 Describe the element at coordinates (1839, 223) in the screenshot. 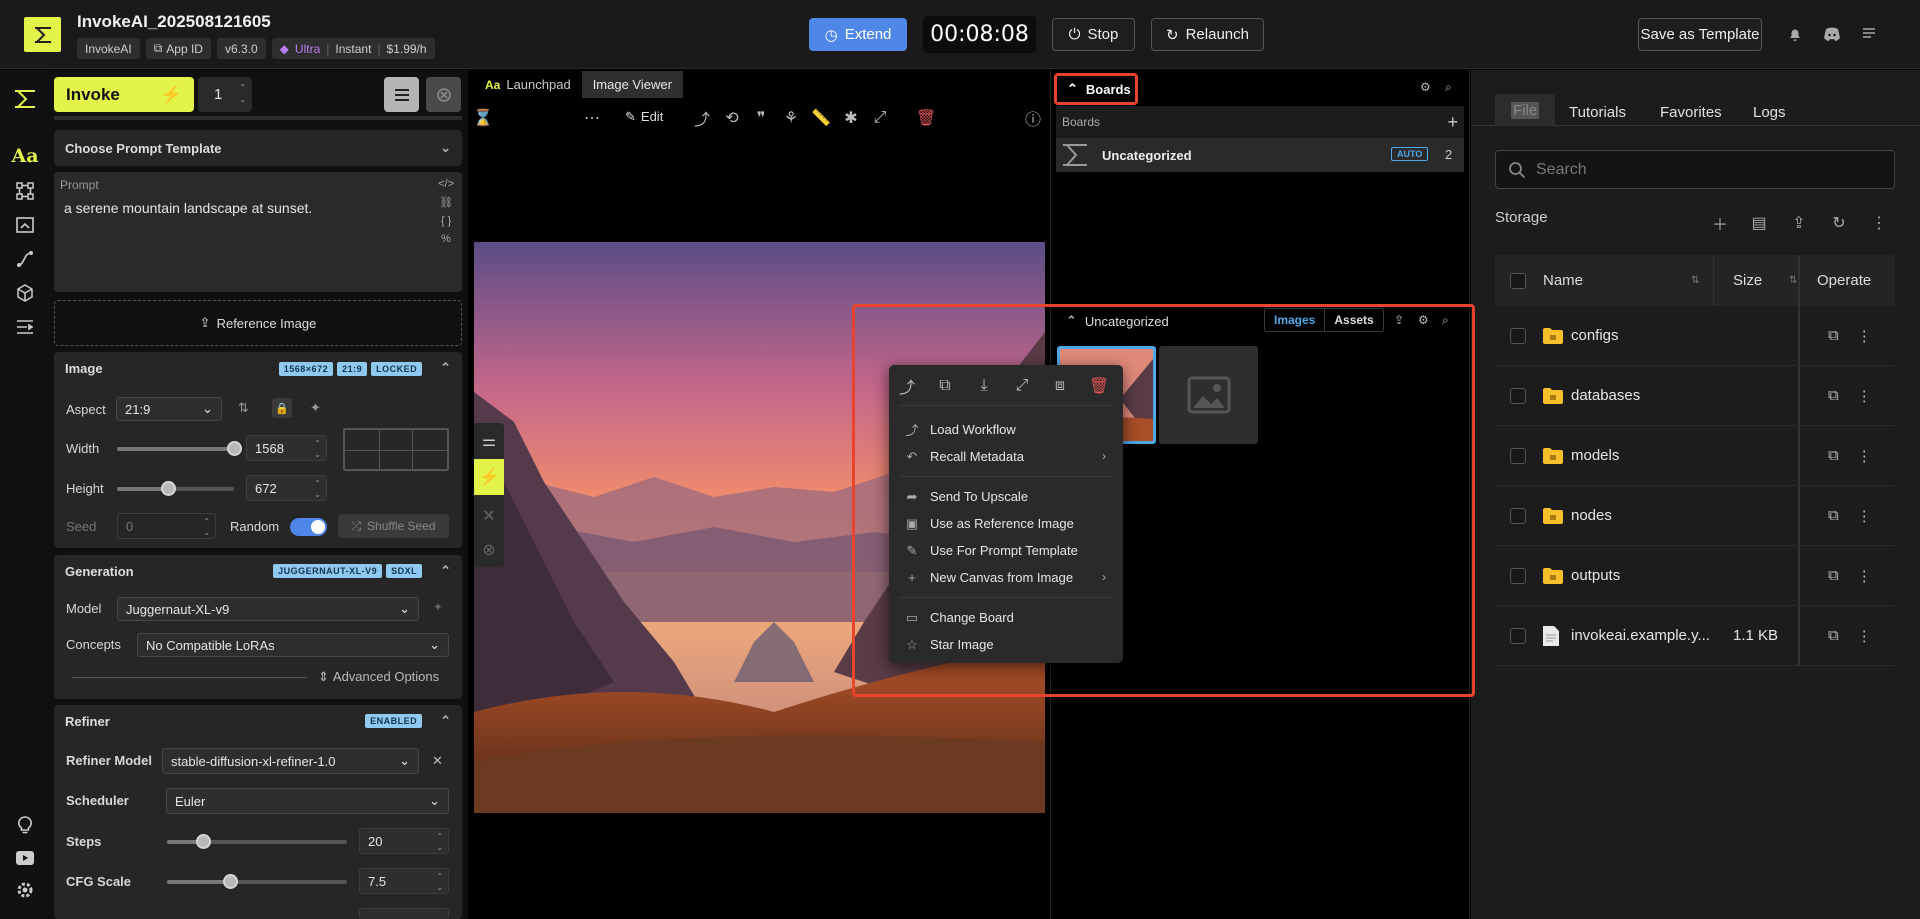

I see `refresh-icon: ↻` at that location.